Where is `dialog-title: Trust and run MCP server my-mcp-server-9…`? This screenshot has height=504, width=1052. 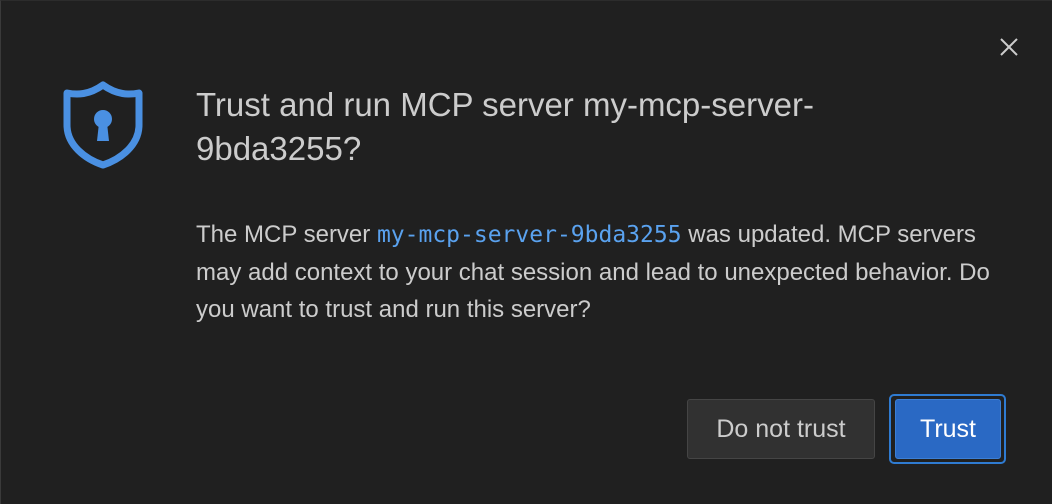
dialog-title: Trust and run MCP server my-mcp-server-9… is located at coordinates (505, 126).